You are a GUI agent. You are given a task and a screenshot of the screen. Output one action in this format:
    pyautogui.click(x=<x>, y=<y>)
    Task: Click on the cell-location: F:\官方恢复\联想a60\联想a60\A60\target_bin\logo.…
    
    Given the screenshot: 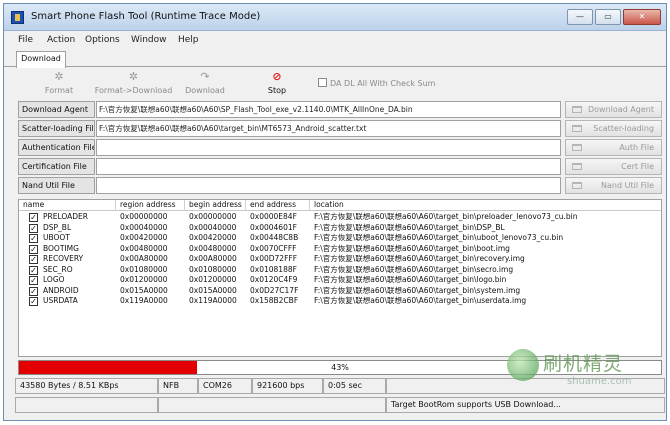 What is the action you would take?
    pyautogui.click(x=410, y=279)
    